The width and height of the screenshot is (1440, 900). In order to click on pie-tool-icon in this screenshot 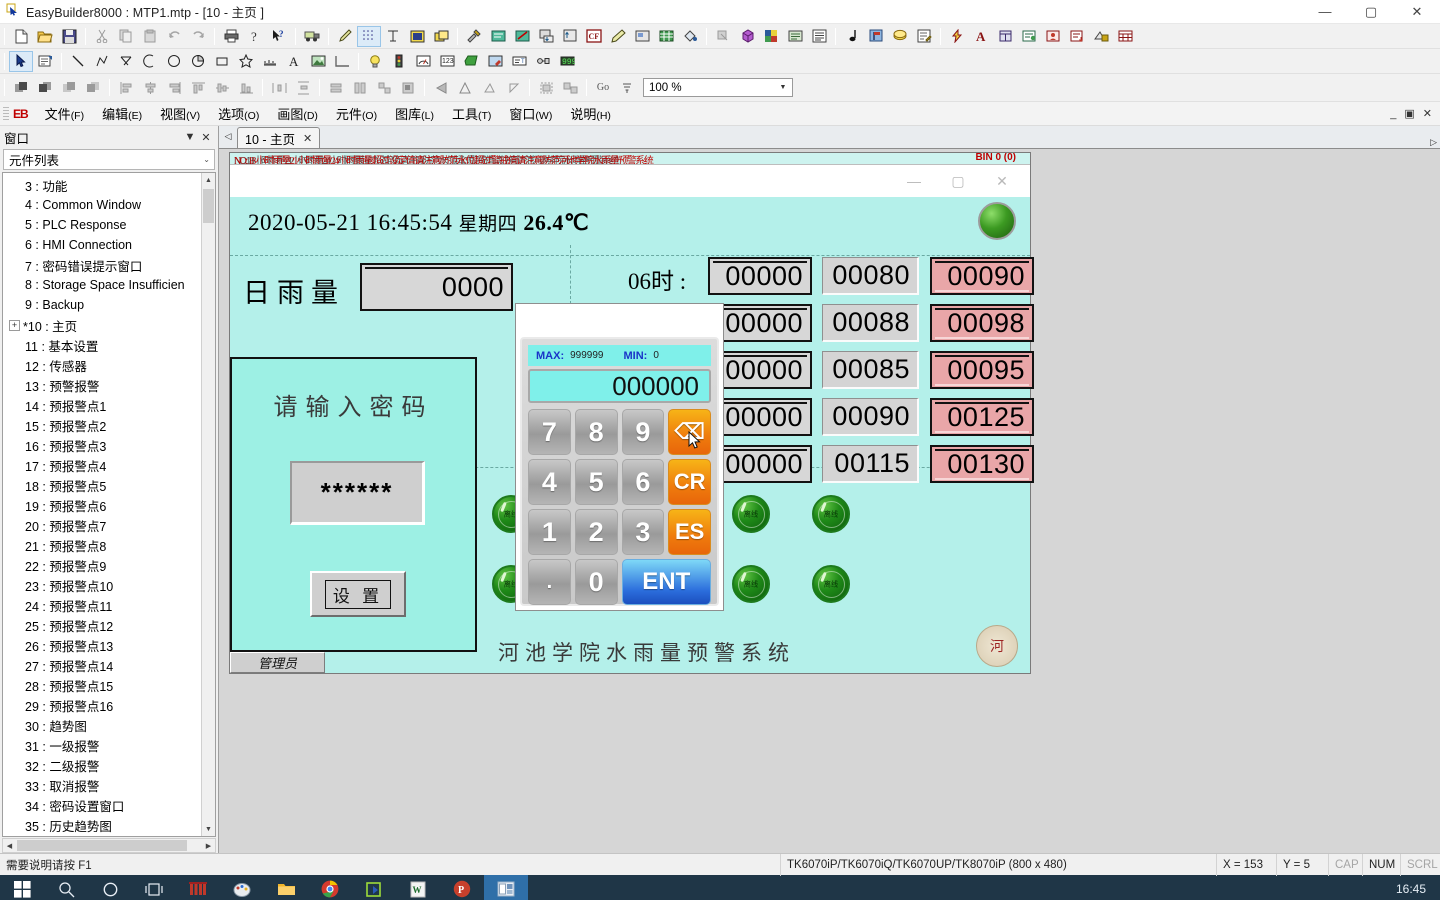, I will do `click(198, 61)`.